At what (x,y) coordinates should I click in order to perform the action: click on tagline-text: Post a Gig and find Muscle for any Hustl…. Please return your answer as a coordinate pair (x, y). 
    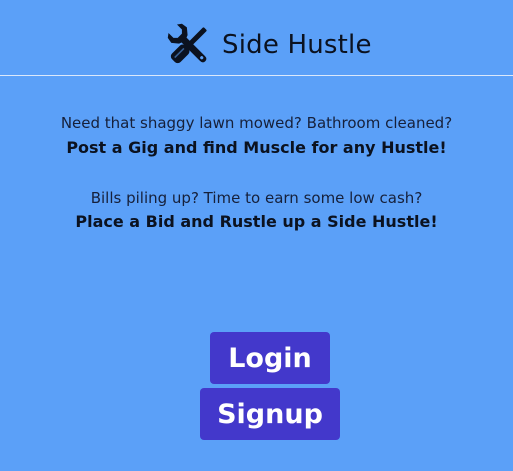
    Looking at the image, I should click on (256, 147).